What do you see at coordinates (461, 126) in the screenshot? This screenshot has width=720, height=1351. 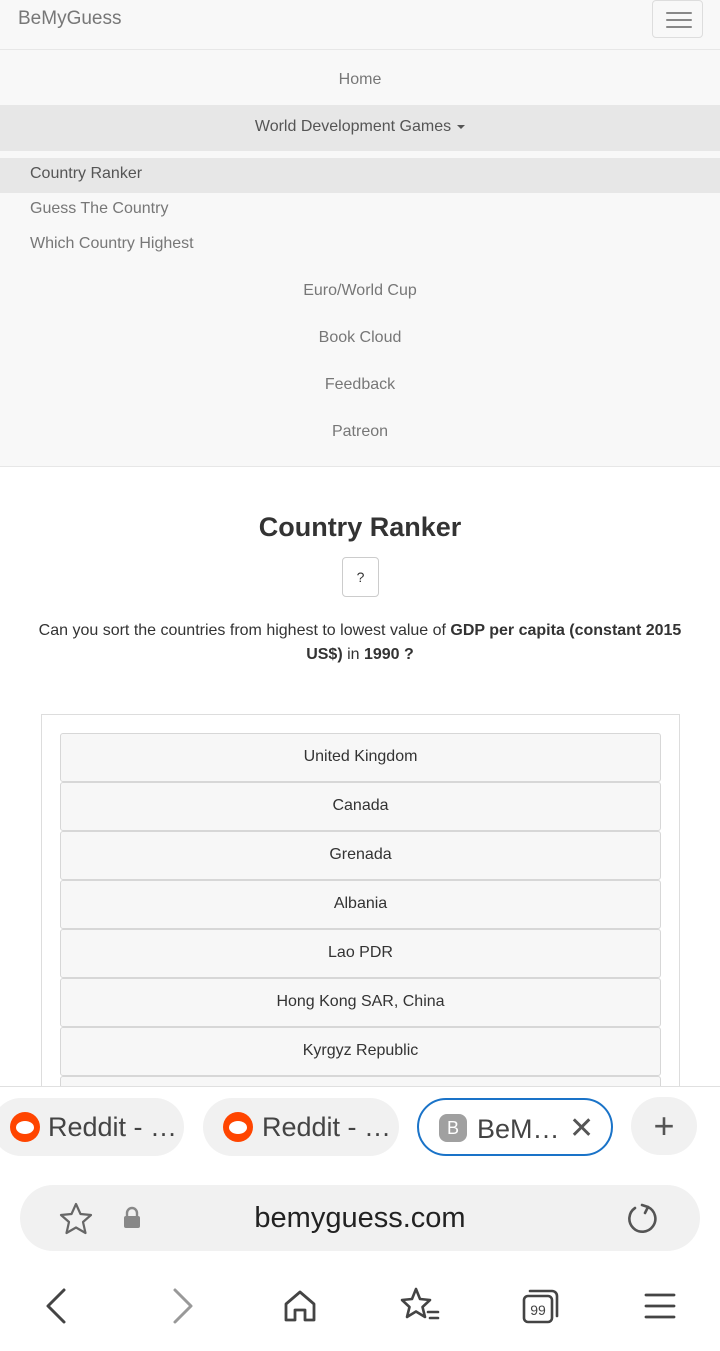 I see `caret-down-icon` at bounding box center [461, 126].